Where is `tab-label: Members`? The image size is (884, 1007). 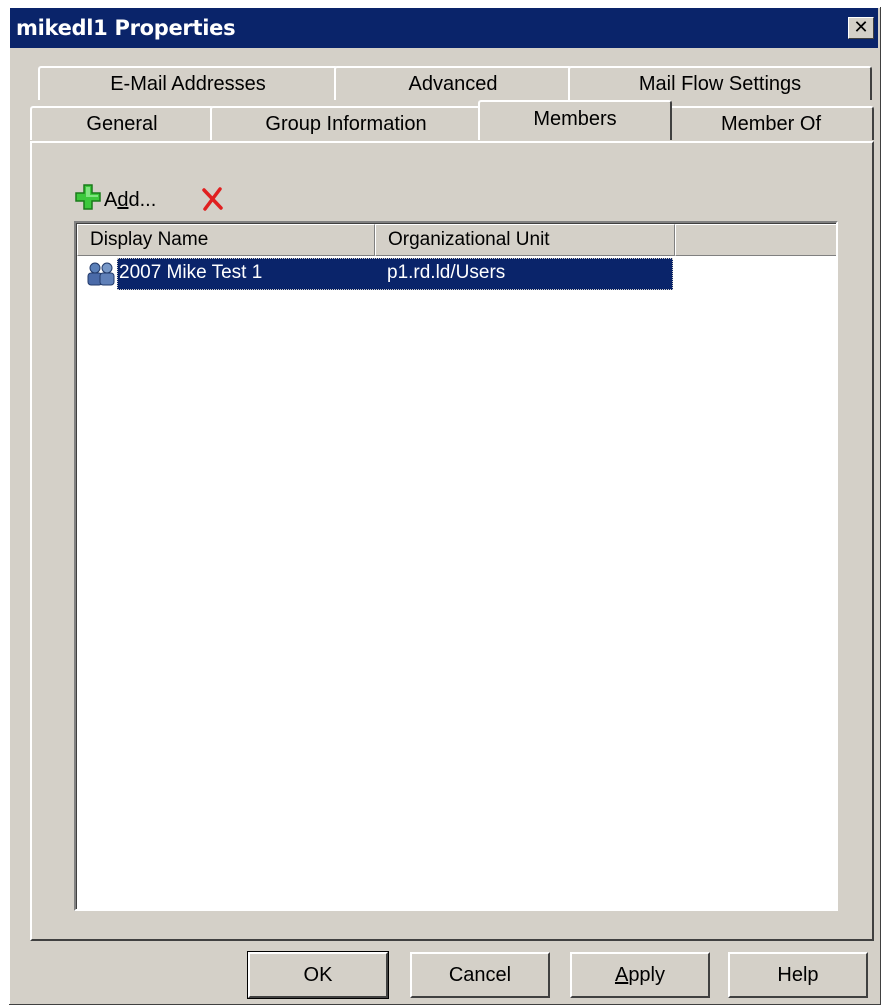 tab-label: Members is located at coordinates (575, 119).